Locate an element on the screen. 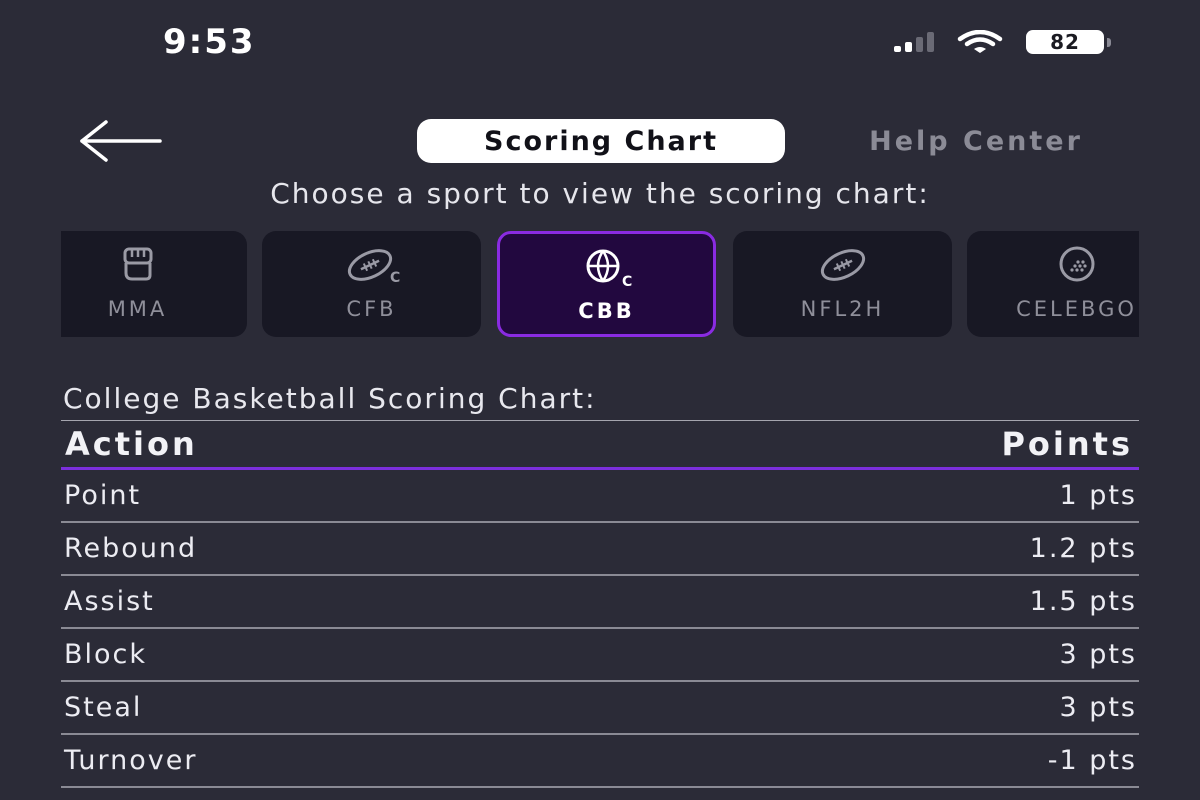 This screenshot has width=1200, height=800. college-football-icon: C is located at coordinates (373, 267).